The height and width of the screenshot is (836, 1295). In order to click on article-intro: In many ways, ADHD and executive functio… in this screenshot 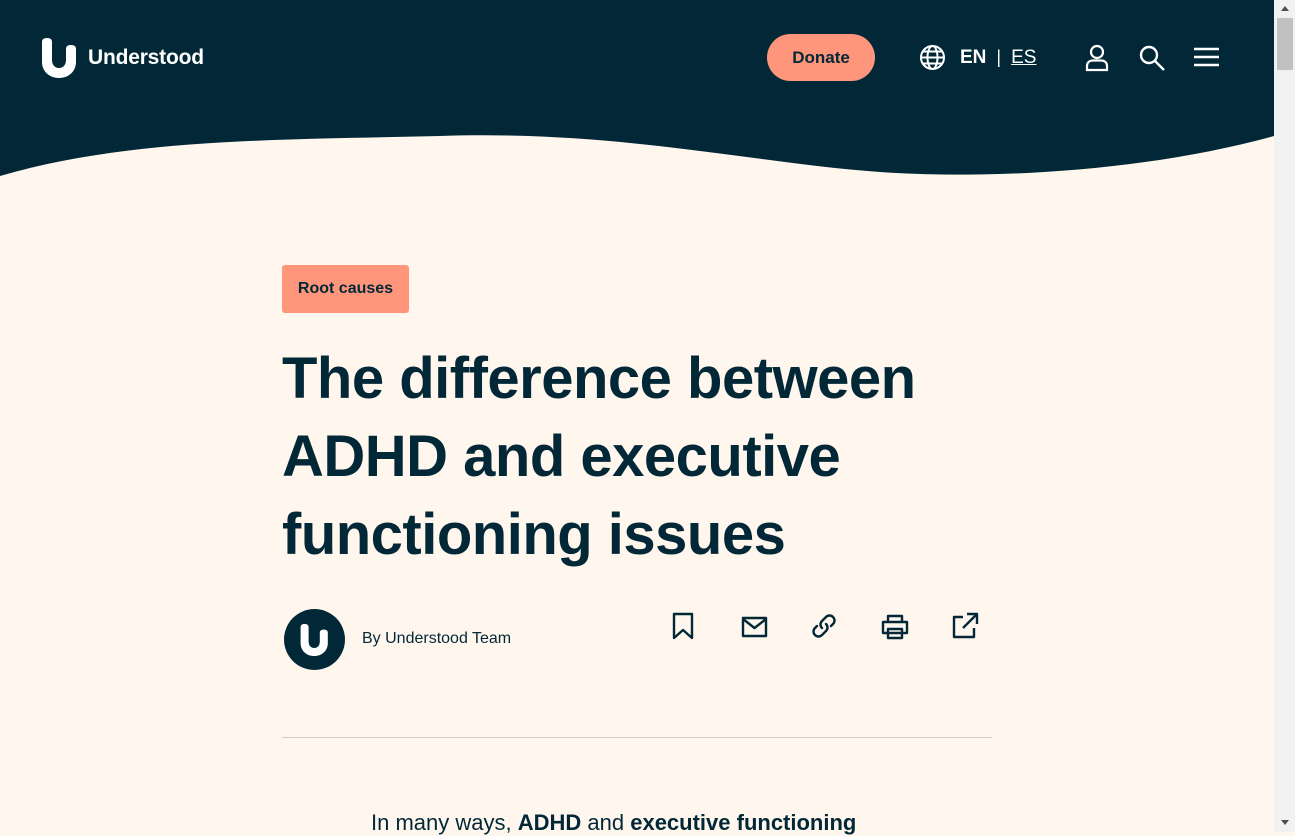, I will do `click(613, 823)`.